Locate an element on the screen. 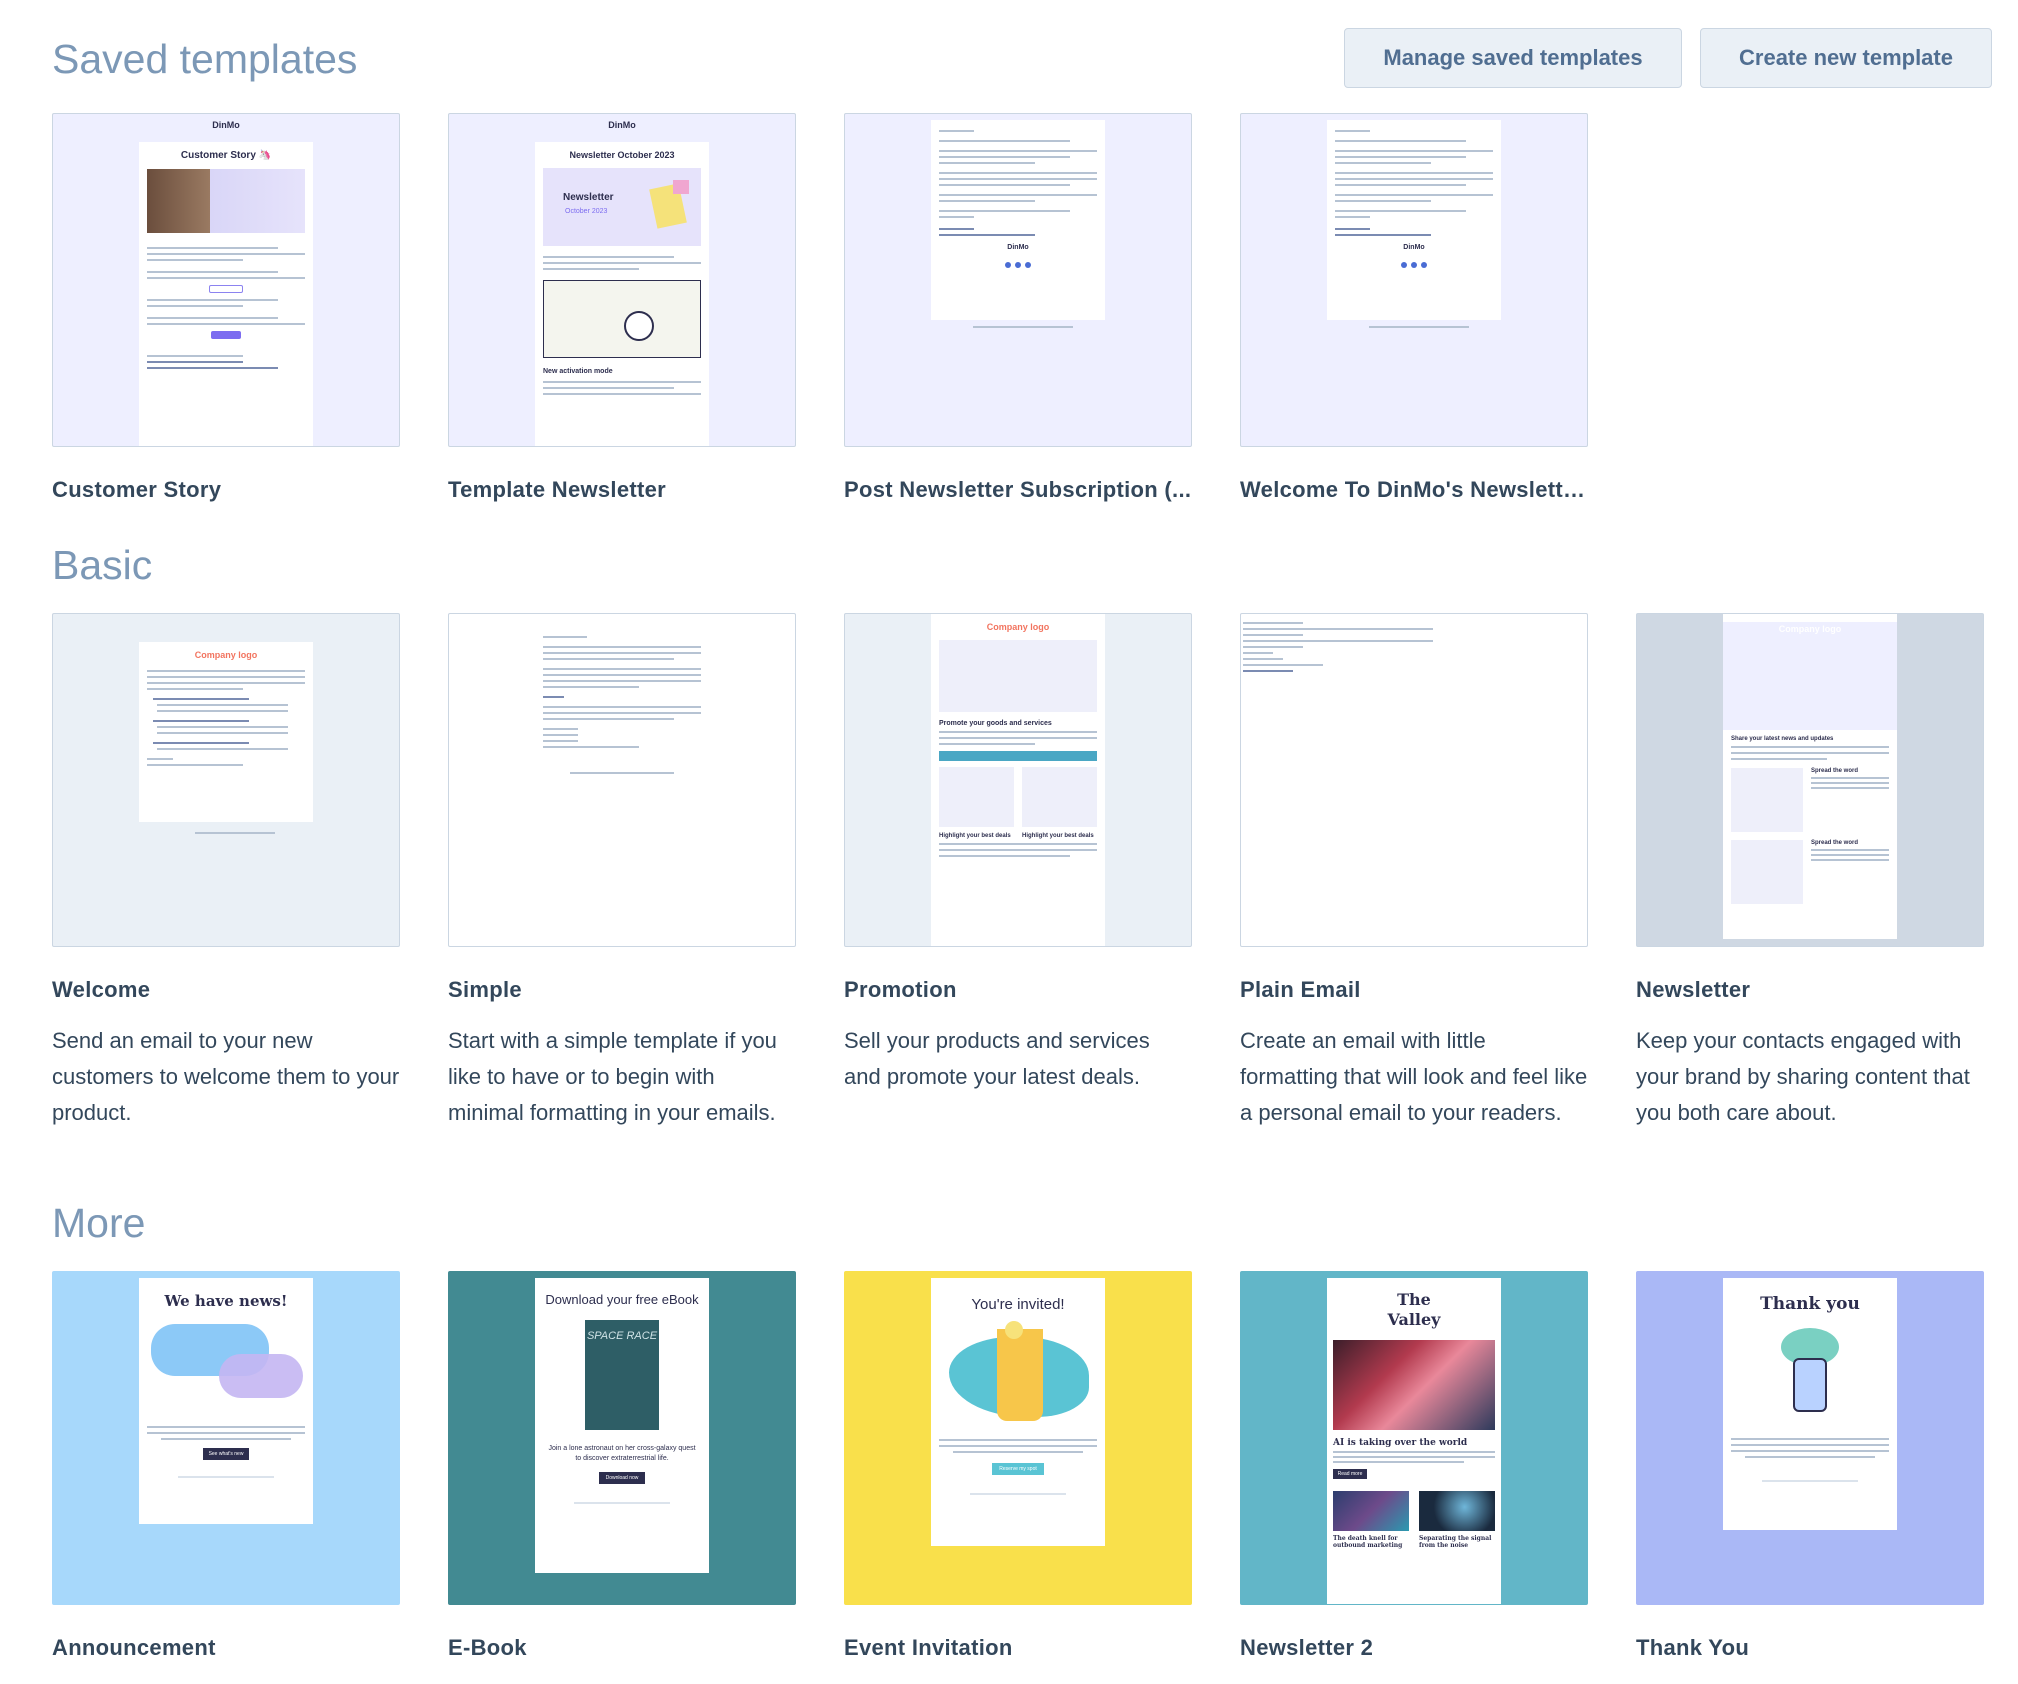 This screenshot has height=1684, width=2018. template-name: Thank You is located at coordinates (1693, 1647).